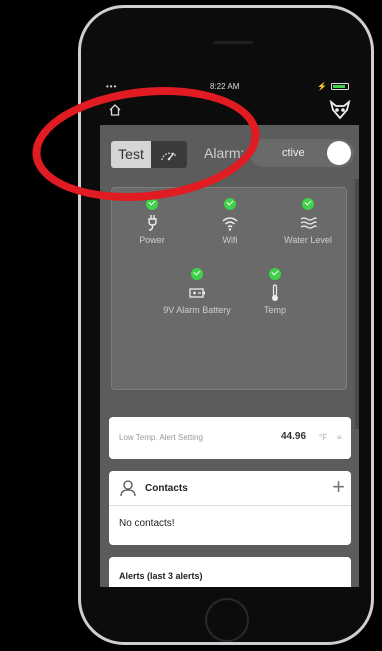  I want to click on thermometer-icon, so click(275, 292).